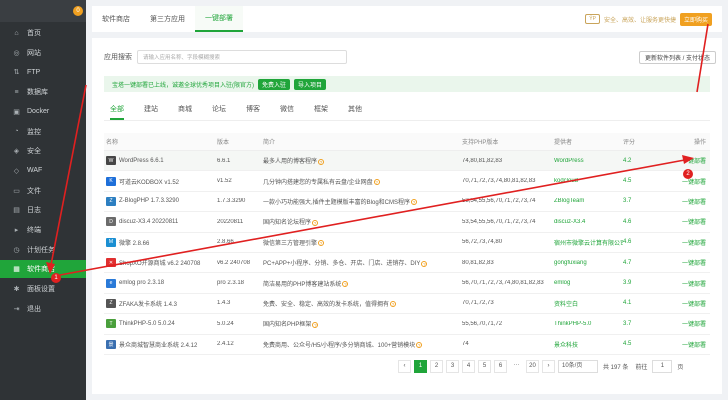 This screenshot has width=728, height=400. I want to click on category-tab: 框架, so click(321, 112).